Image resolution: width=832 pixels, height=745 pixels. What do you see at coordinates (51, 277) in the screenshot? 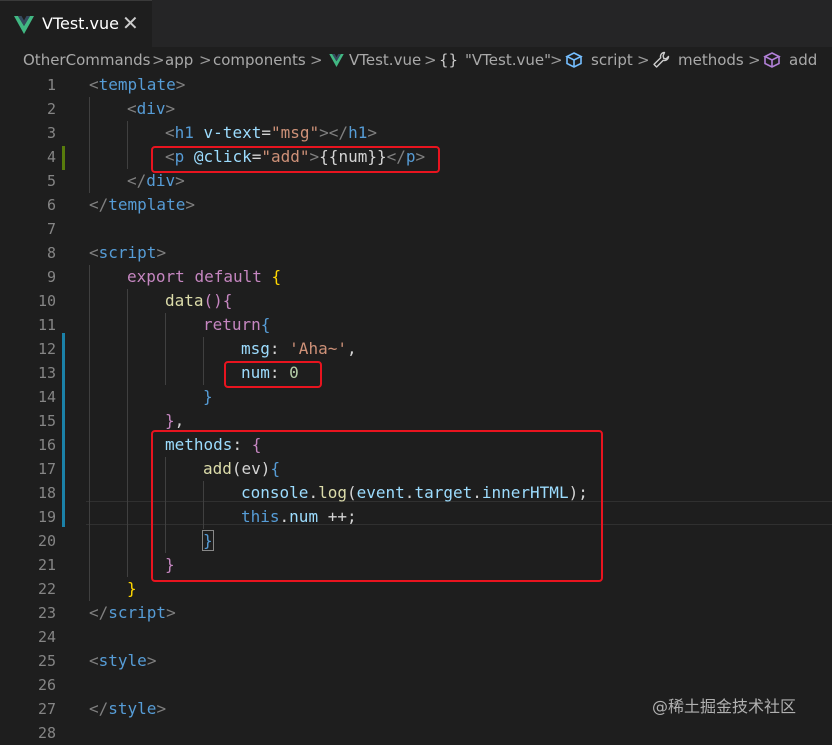
I see `line-number: 9` at bounding box center [51, 277].